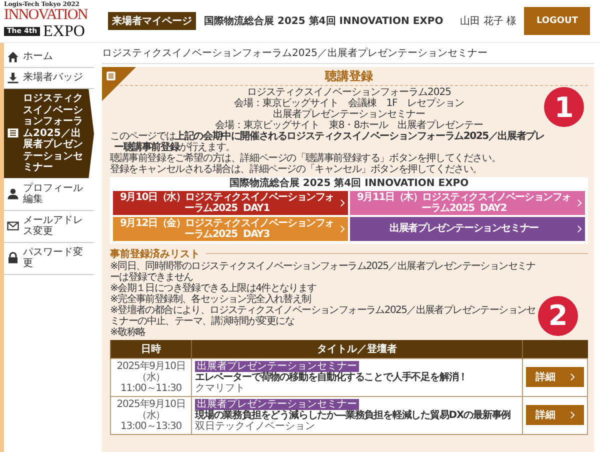 Image resolution: width=600 pixels, height=452 pixels. Describe the element at coordinates (49, 57) in the screenshot. I see `sidebar-item: ホーム` at that location.